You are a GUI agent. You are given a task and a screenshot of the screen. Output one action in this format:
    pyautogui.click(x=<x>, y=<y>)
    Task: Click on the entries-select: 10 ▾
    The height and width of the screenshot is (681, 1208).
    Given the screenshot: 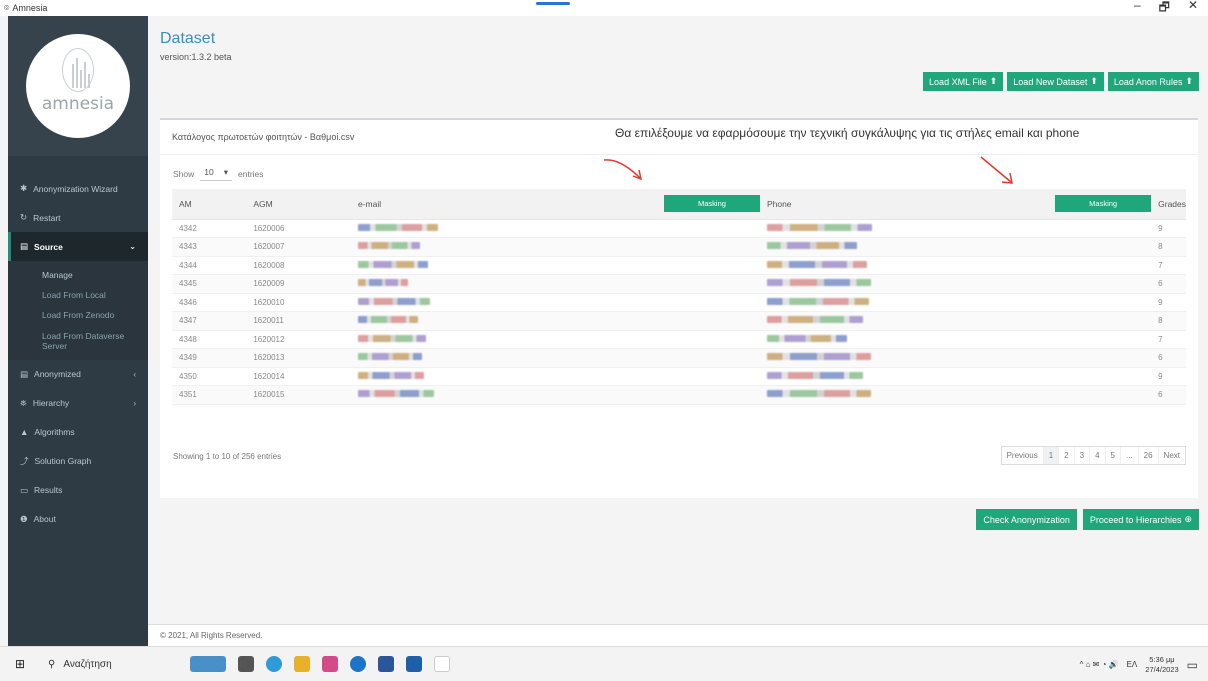 What is the action you would take?
    pyautogui.click(x=216, y=174)
    